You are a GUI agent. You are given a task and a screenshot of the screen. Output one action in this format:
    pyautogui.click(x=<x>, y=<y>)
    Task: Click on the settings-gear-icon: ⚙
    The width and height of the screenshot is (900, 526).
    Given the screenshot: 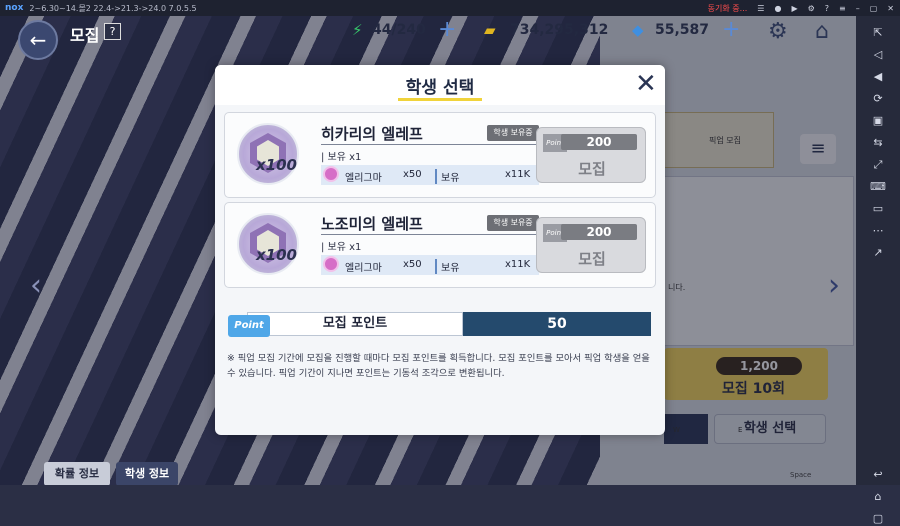 What is the action you would take?
    pyautogui.click(x=778, y=31)
    